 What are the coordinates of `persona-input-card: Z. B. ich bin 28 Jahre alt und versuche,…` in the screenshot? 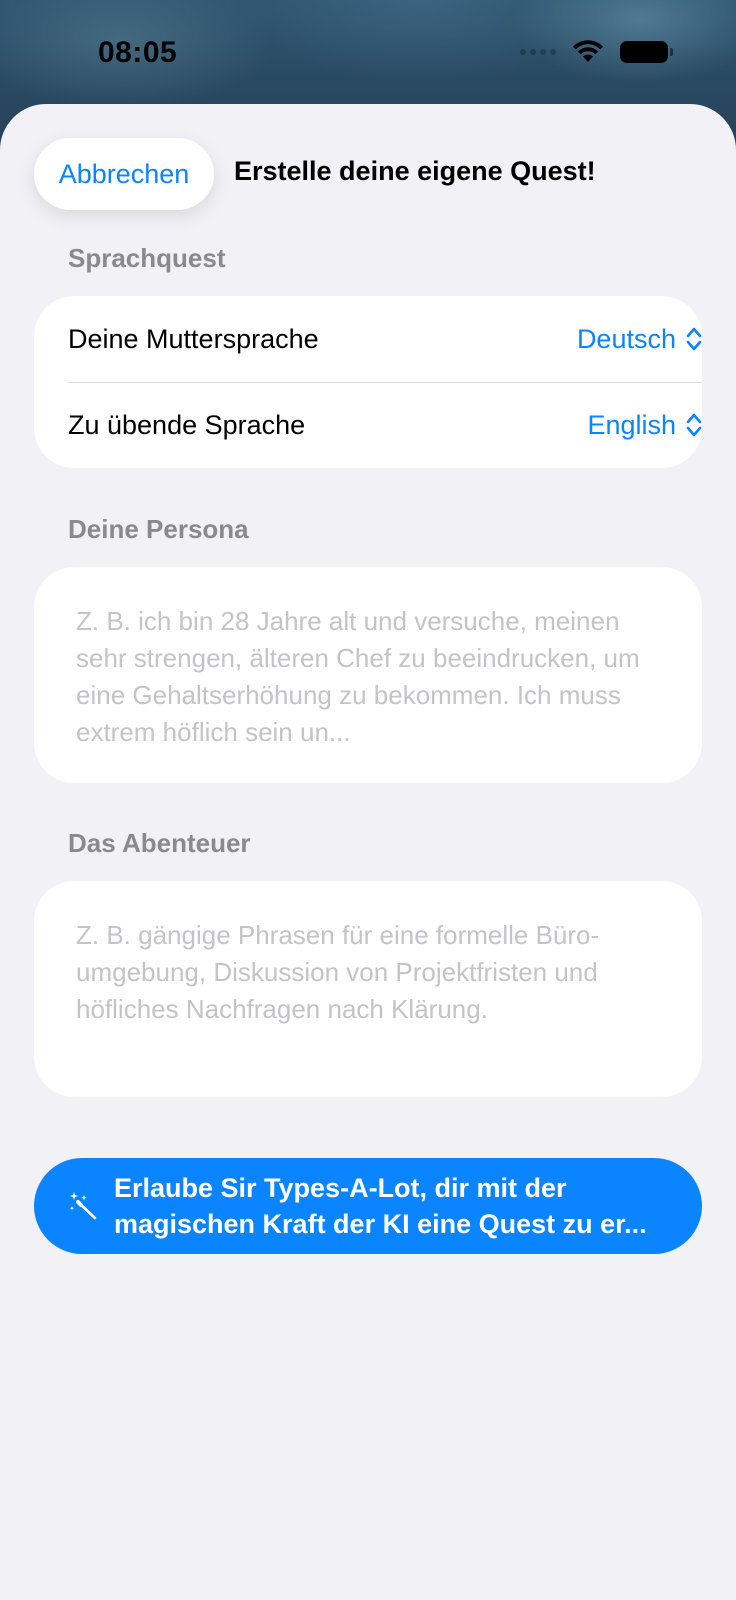 It's located at (368, 675).